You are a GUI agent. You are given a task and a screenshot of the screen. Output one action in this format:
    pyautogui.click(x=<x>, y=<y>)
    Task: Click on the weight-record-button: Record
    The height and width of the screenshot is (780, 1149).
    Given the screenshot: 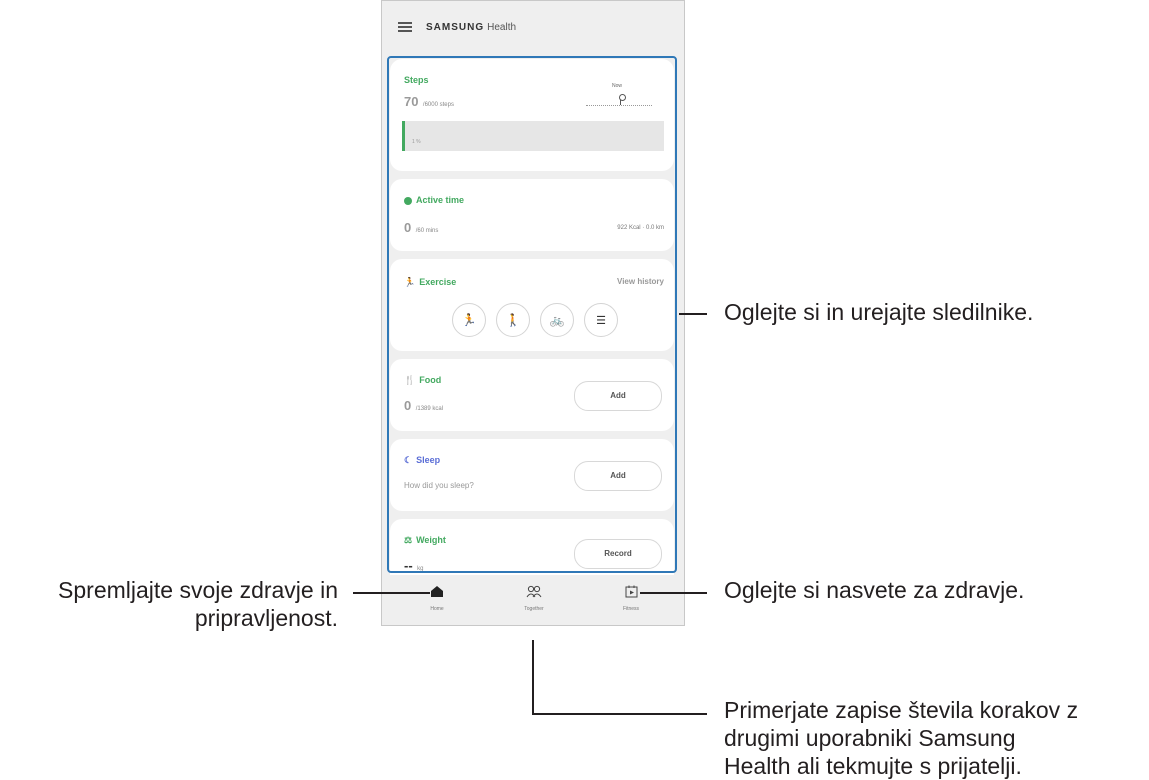 What is the action you would take?
    pyautogui.click(x=618, y=554)
    